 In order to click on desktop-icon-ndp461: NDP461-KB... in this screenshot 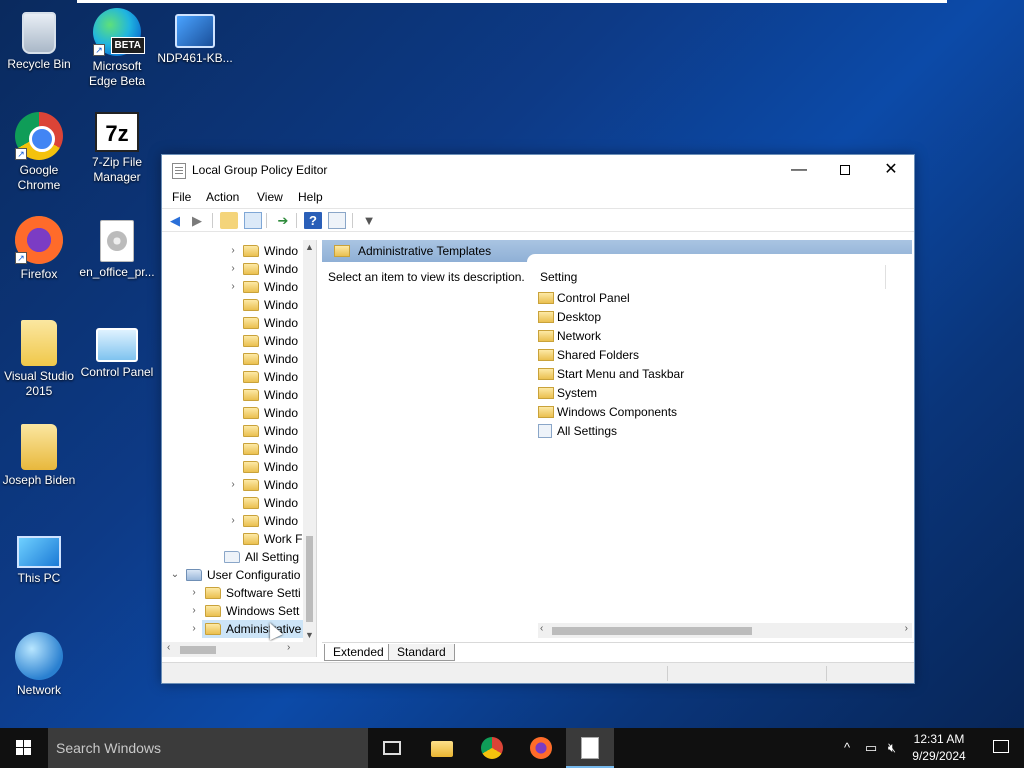, I will do `click(195, 37)`.